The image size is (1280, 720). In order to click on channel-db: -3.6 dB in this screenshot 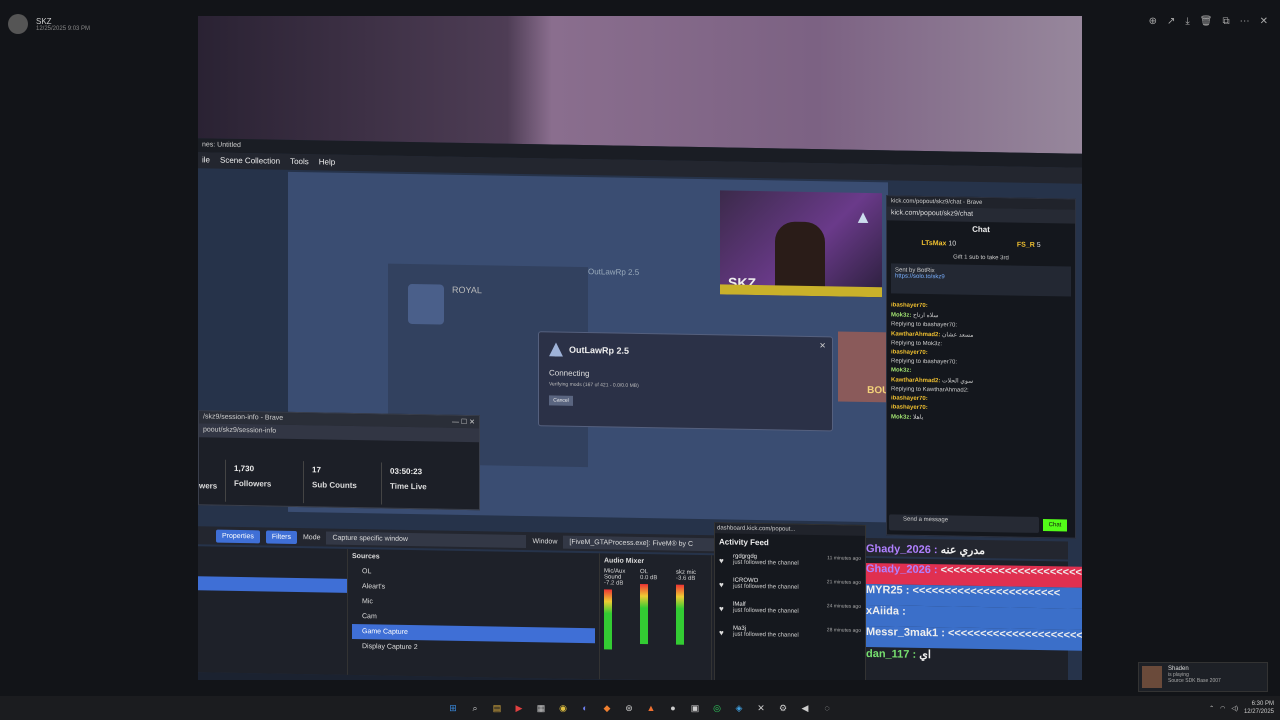, I will do `click(686, 578)`.